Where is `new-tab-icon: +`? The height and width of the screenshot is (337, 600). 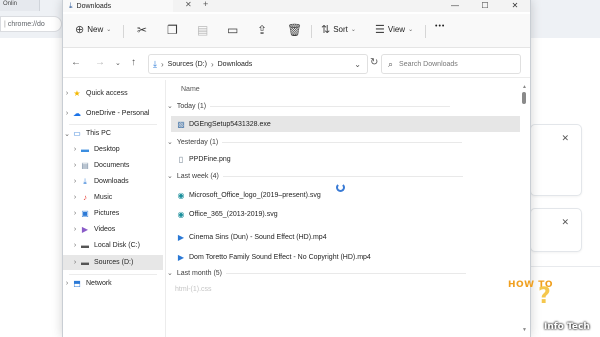 new-tab-icon: + is located at coordinates (205, 4).